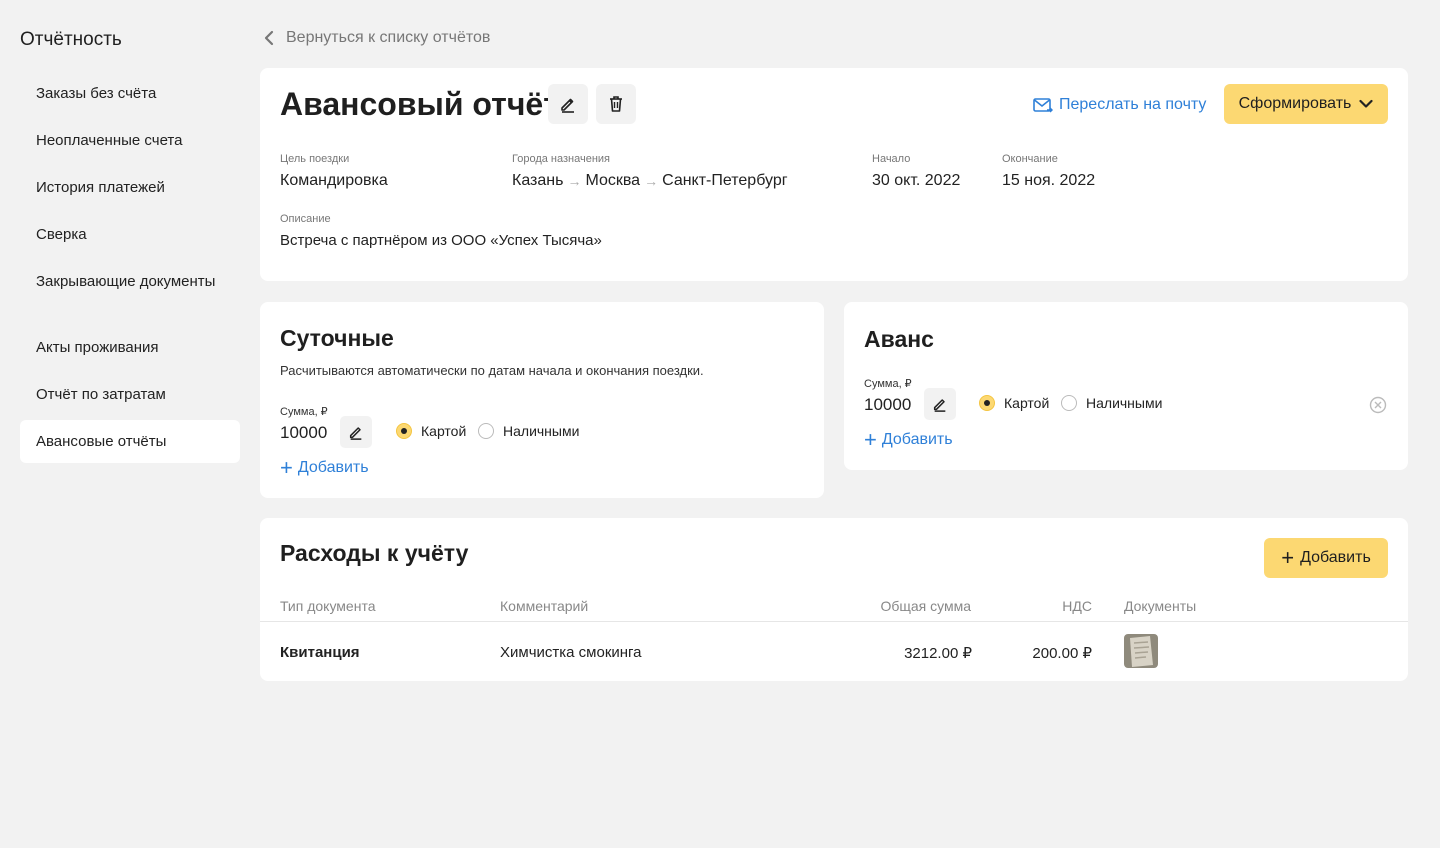 The image size is (1440, 848). What do you see at coordinates (304, 412) in the screenshot?
I see `per-diem-sum-label: Сумма, ₽` at bounding box center [304, 412].